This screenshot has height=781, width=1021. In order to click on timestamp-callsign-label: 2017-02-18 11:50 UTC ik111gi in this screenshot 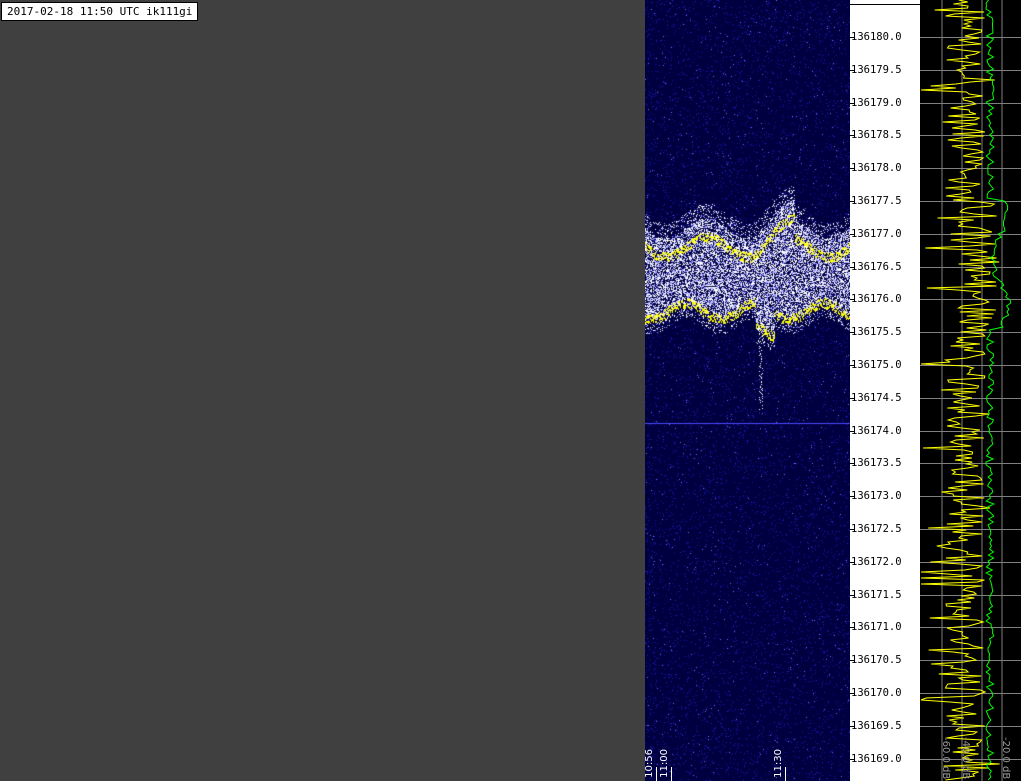, I will do `click(100, 11)`.